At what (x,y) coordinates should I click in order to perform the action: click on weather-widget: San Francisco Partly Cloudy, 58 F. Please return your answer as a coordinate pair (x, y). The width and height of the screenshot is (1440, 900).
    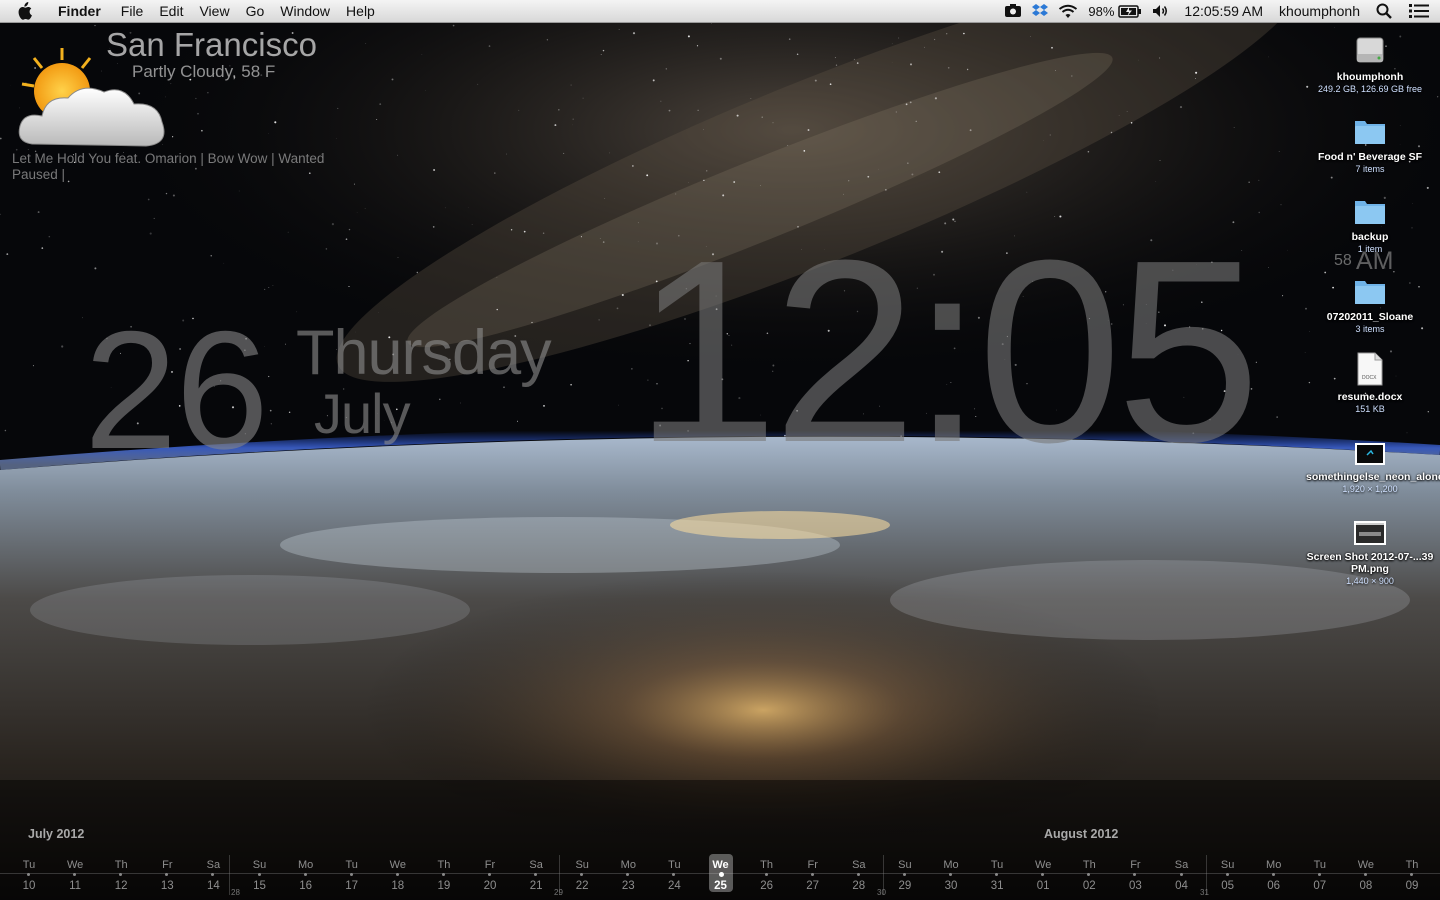
    Looking at the image, I should click on (182, 86).